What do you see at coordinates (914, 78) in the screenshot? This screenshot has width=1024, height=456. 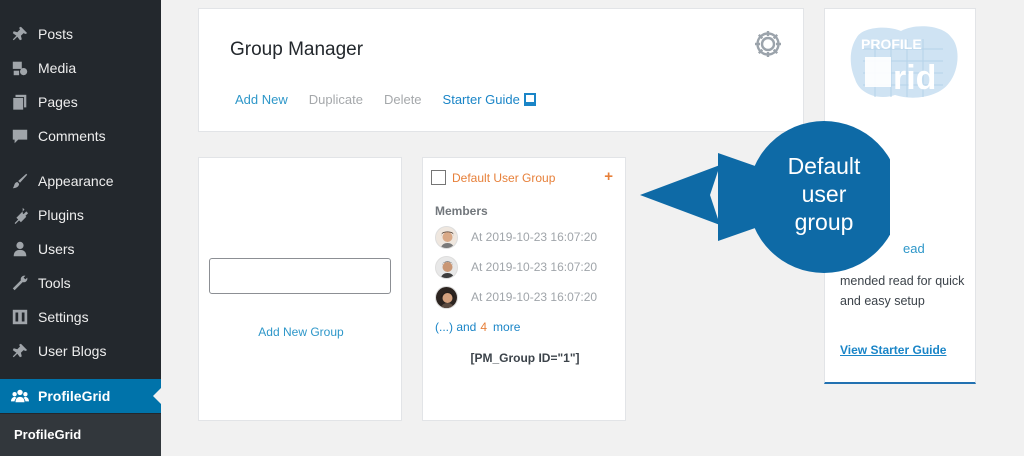 I see `svg-text: rid` at bounding box center [914, 78].